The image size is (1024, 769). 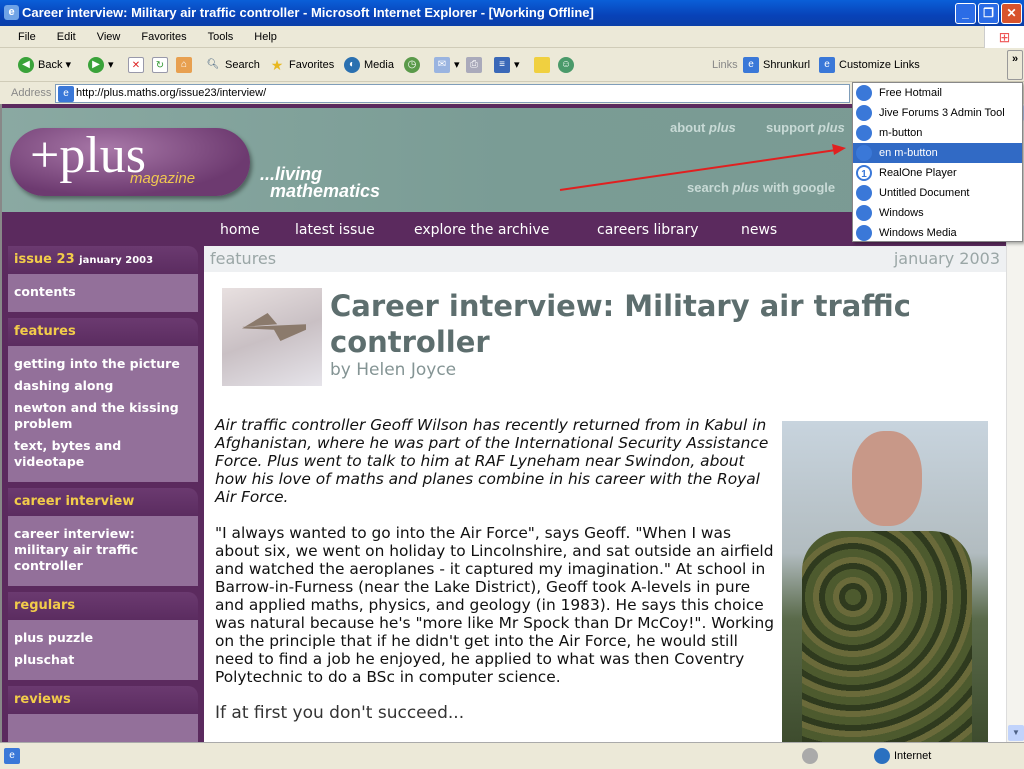 What do you see at coordinates (776, 65) in the screenshot?
I see `link-shrunkurl: e Shrunkurl` at bounding box center [776, 65].